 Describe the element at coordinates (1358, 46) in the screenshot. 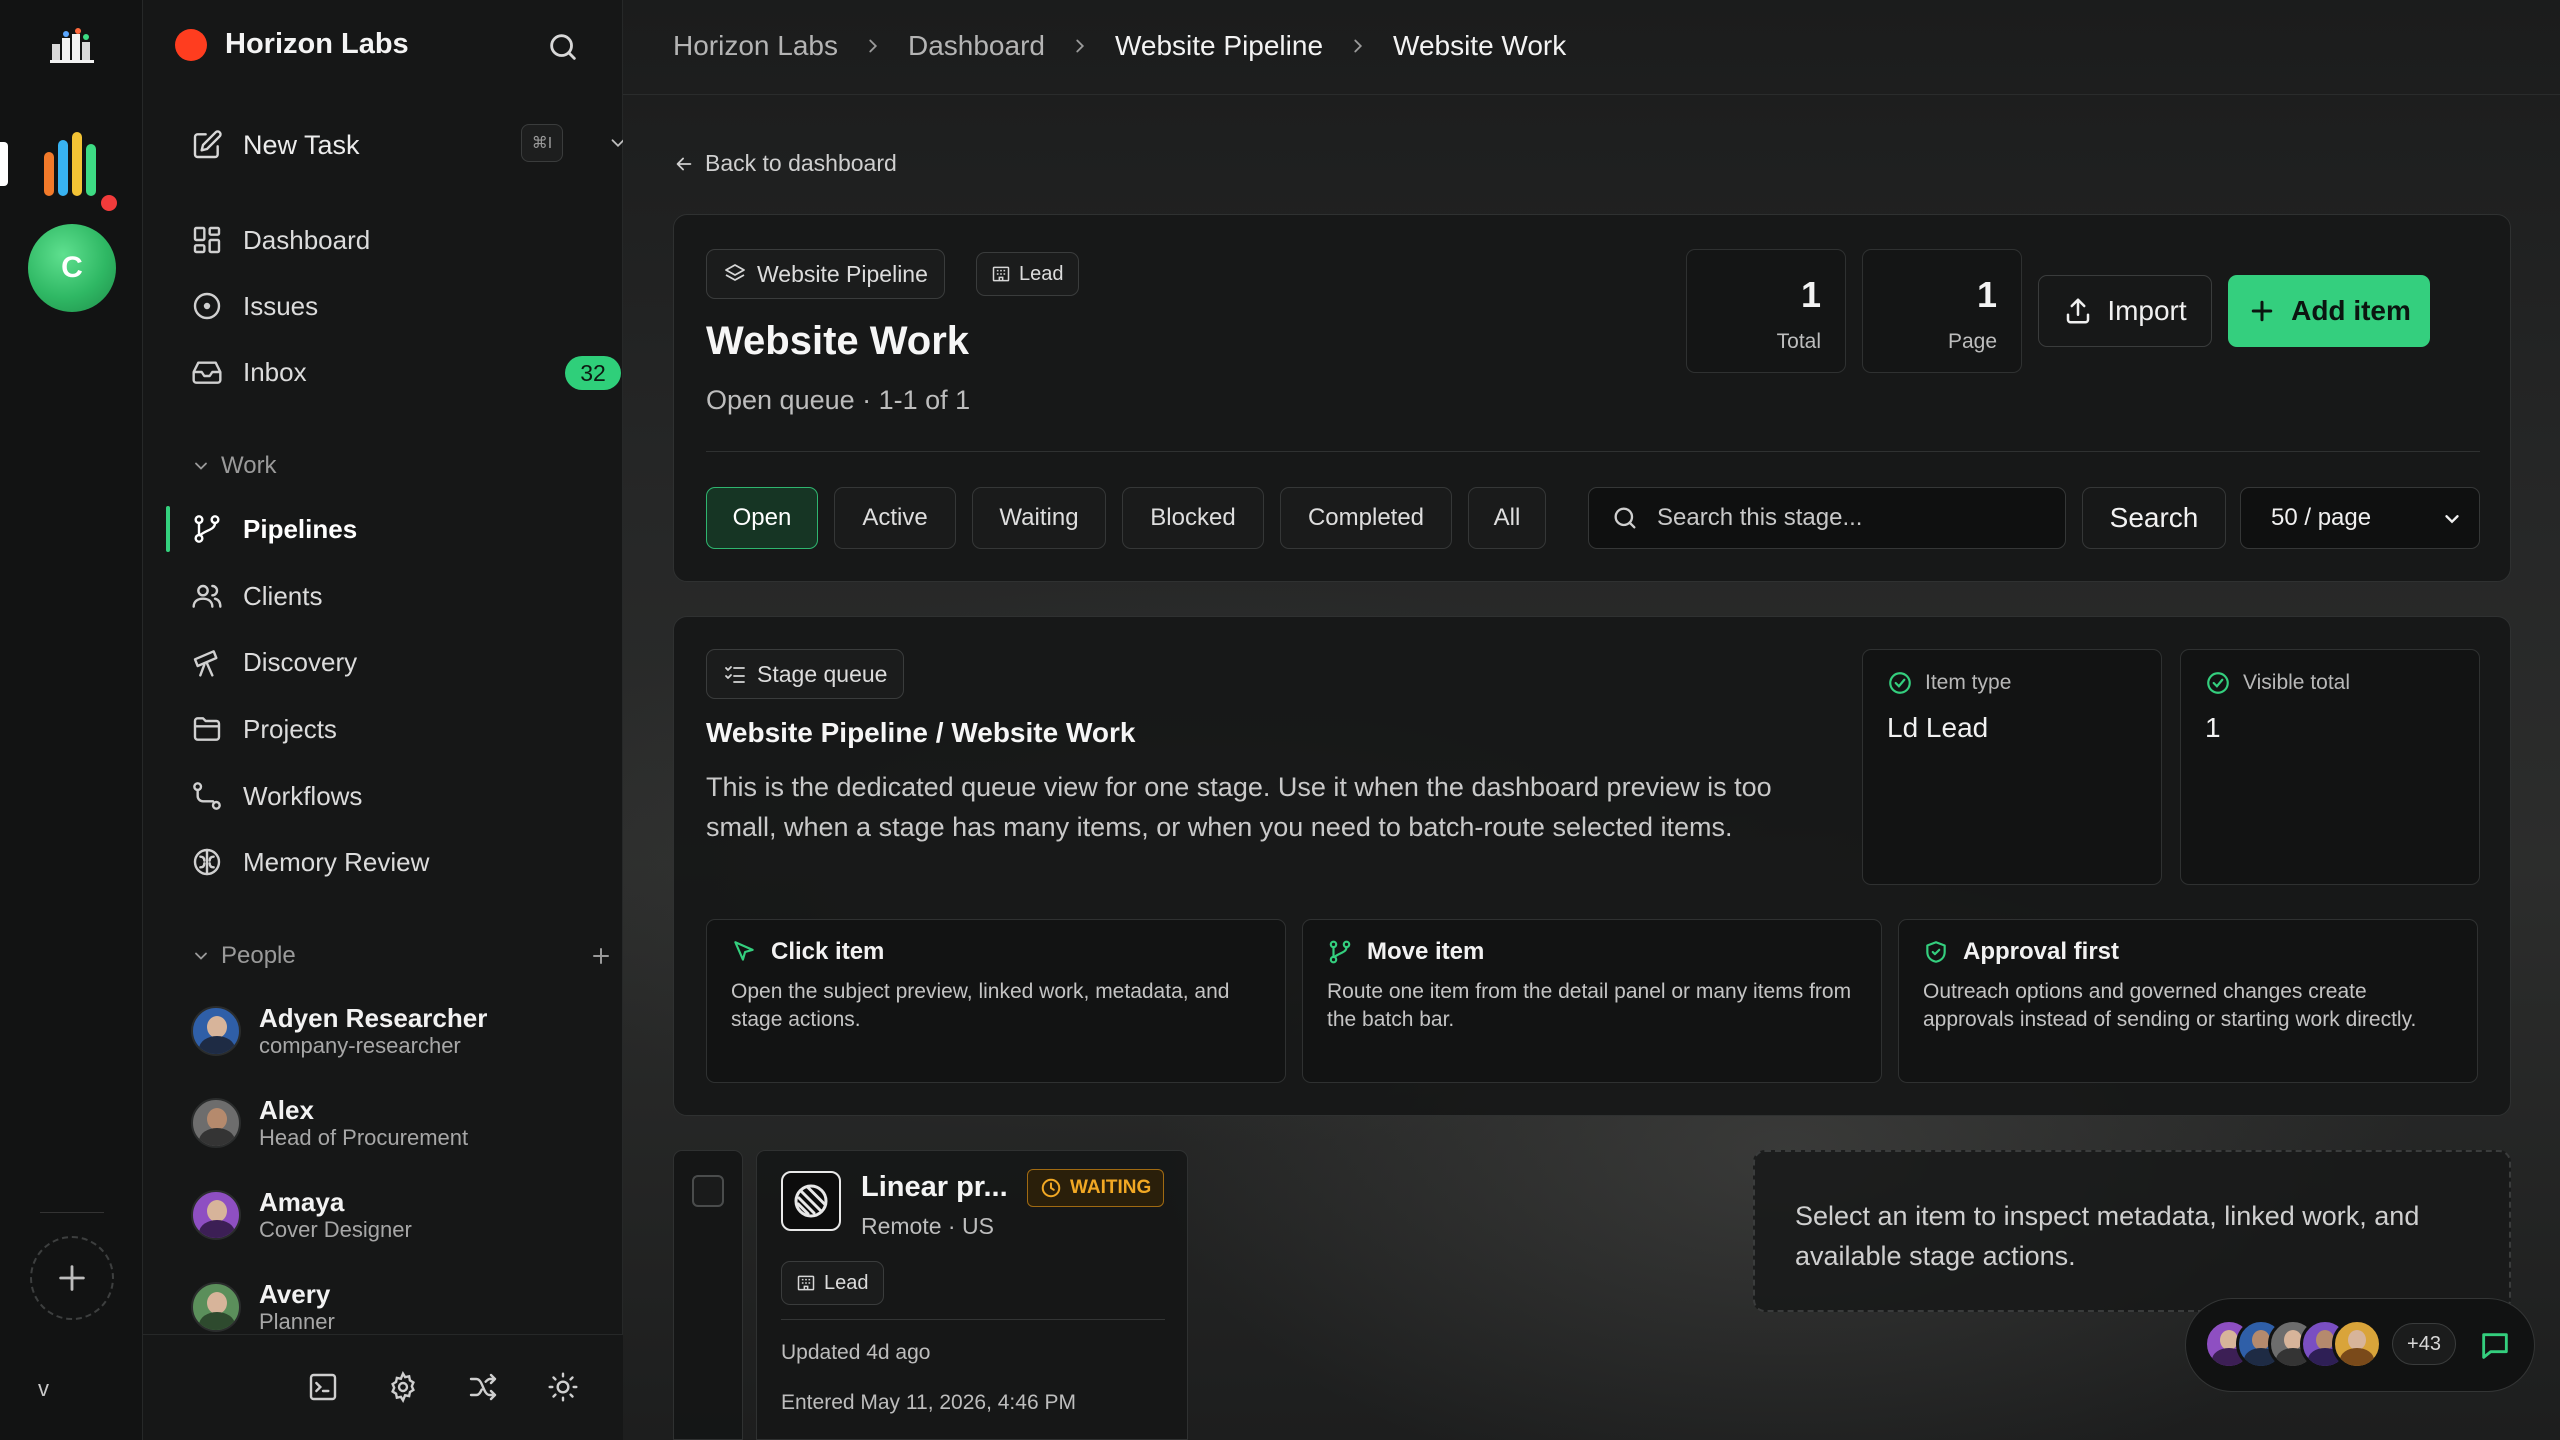

I see `chevron-right-icon` at that location.